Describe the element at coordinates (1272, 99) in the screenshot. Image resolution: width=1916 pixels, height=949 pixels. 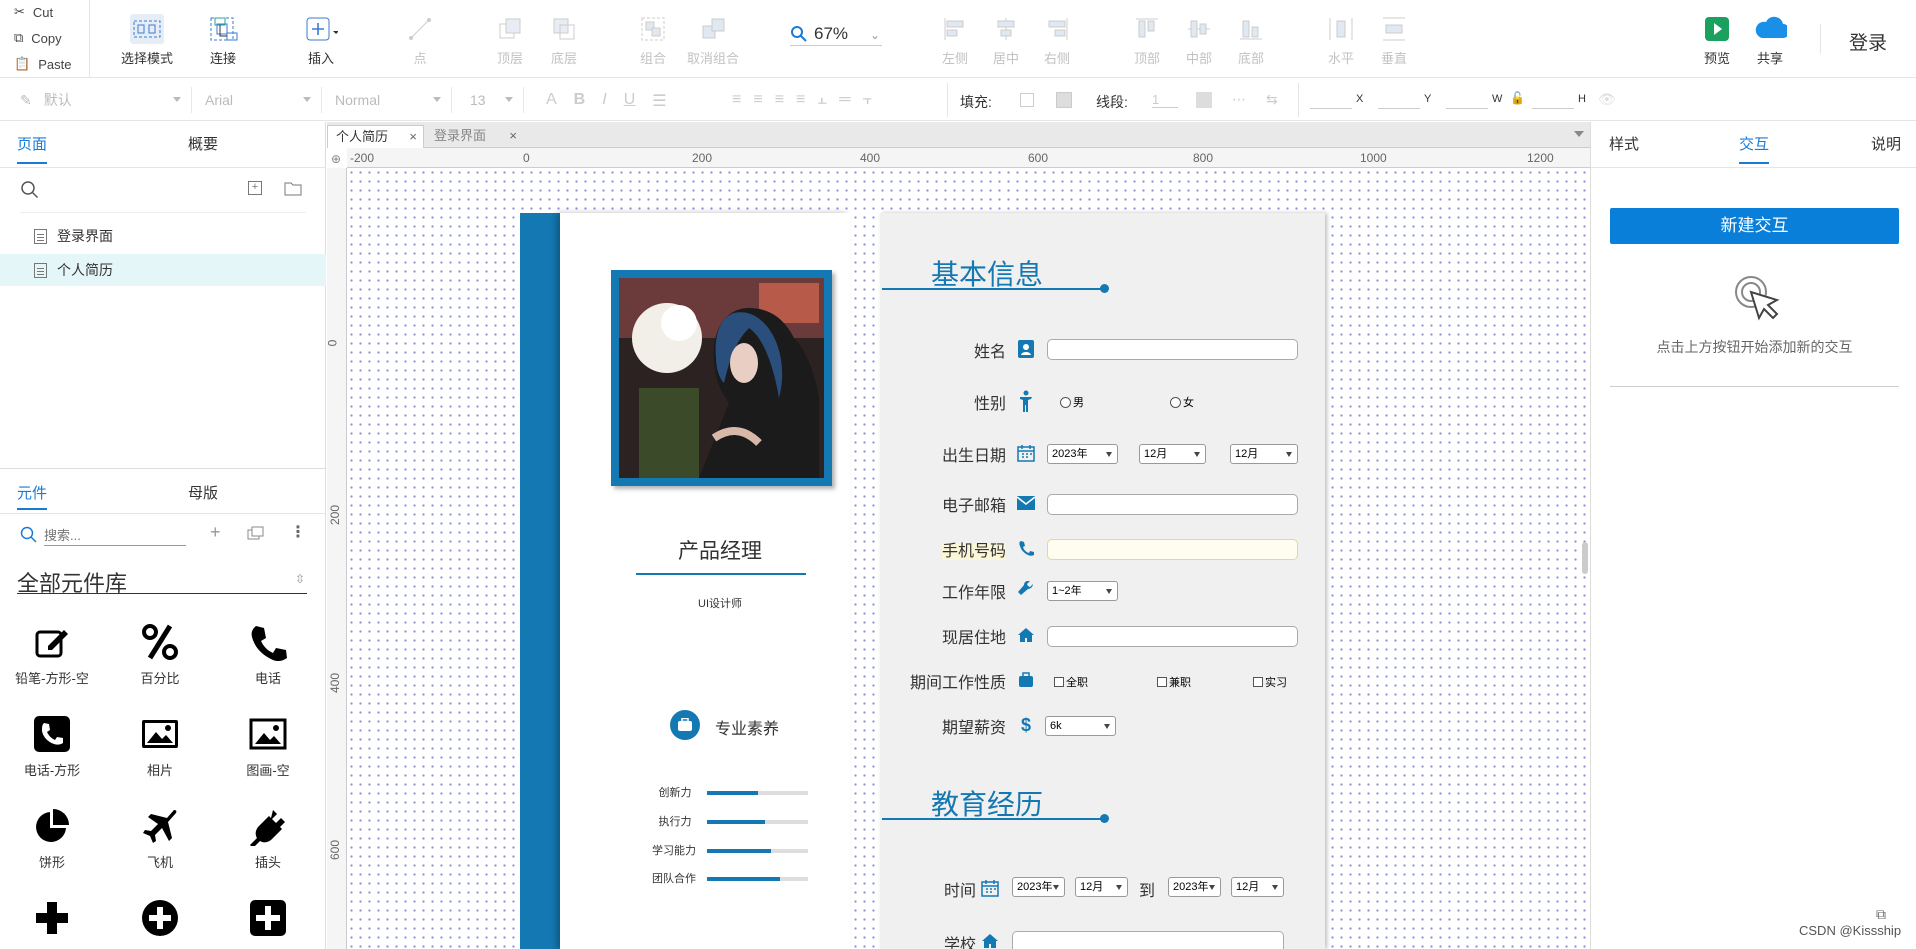
I see `arrow-style-icon: ⇆` at that location.